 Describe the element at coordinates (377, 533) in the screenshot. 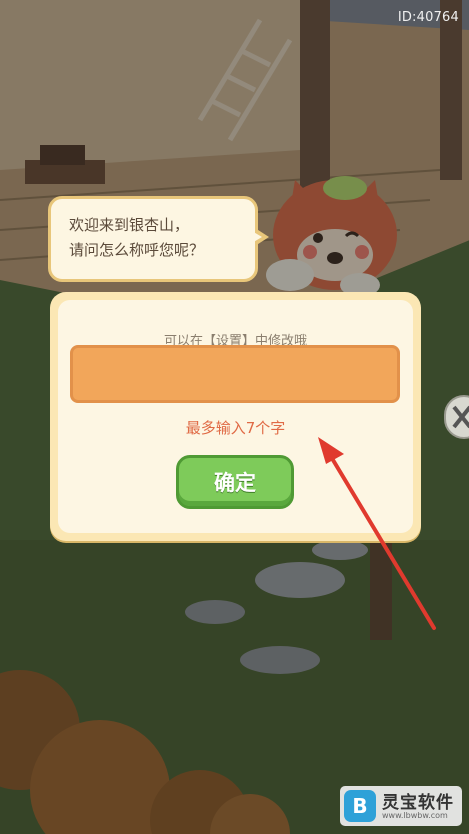

I see `annotation-arrow` at that location.